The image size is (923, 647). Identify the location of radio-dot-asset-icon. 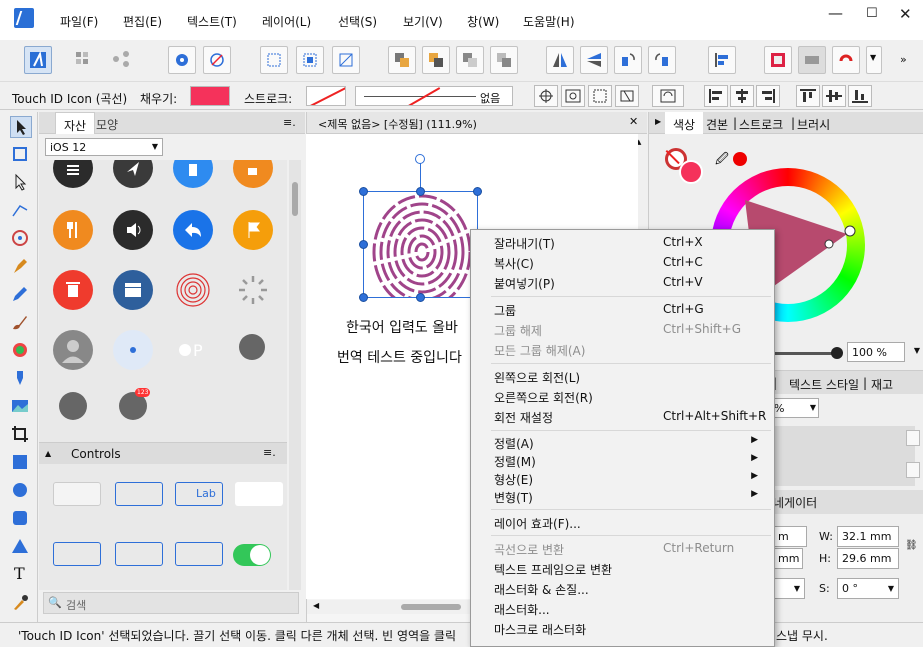
(133, 350).